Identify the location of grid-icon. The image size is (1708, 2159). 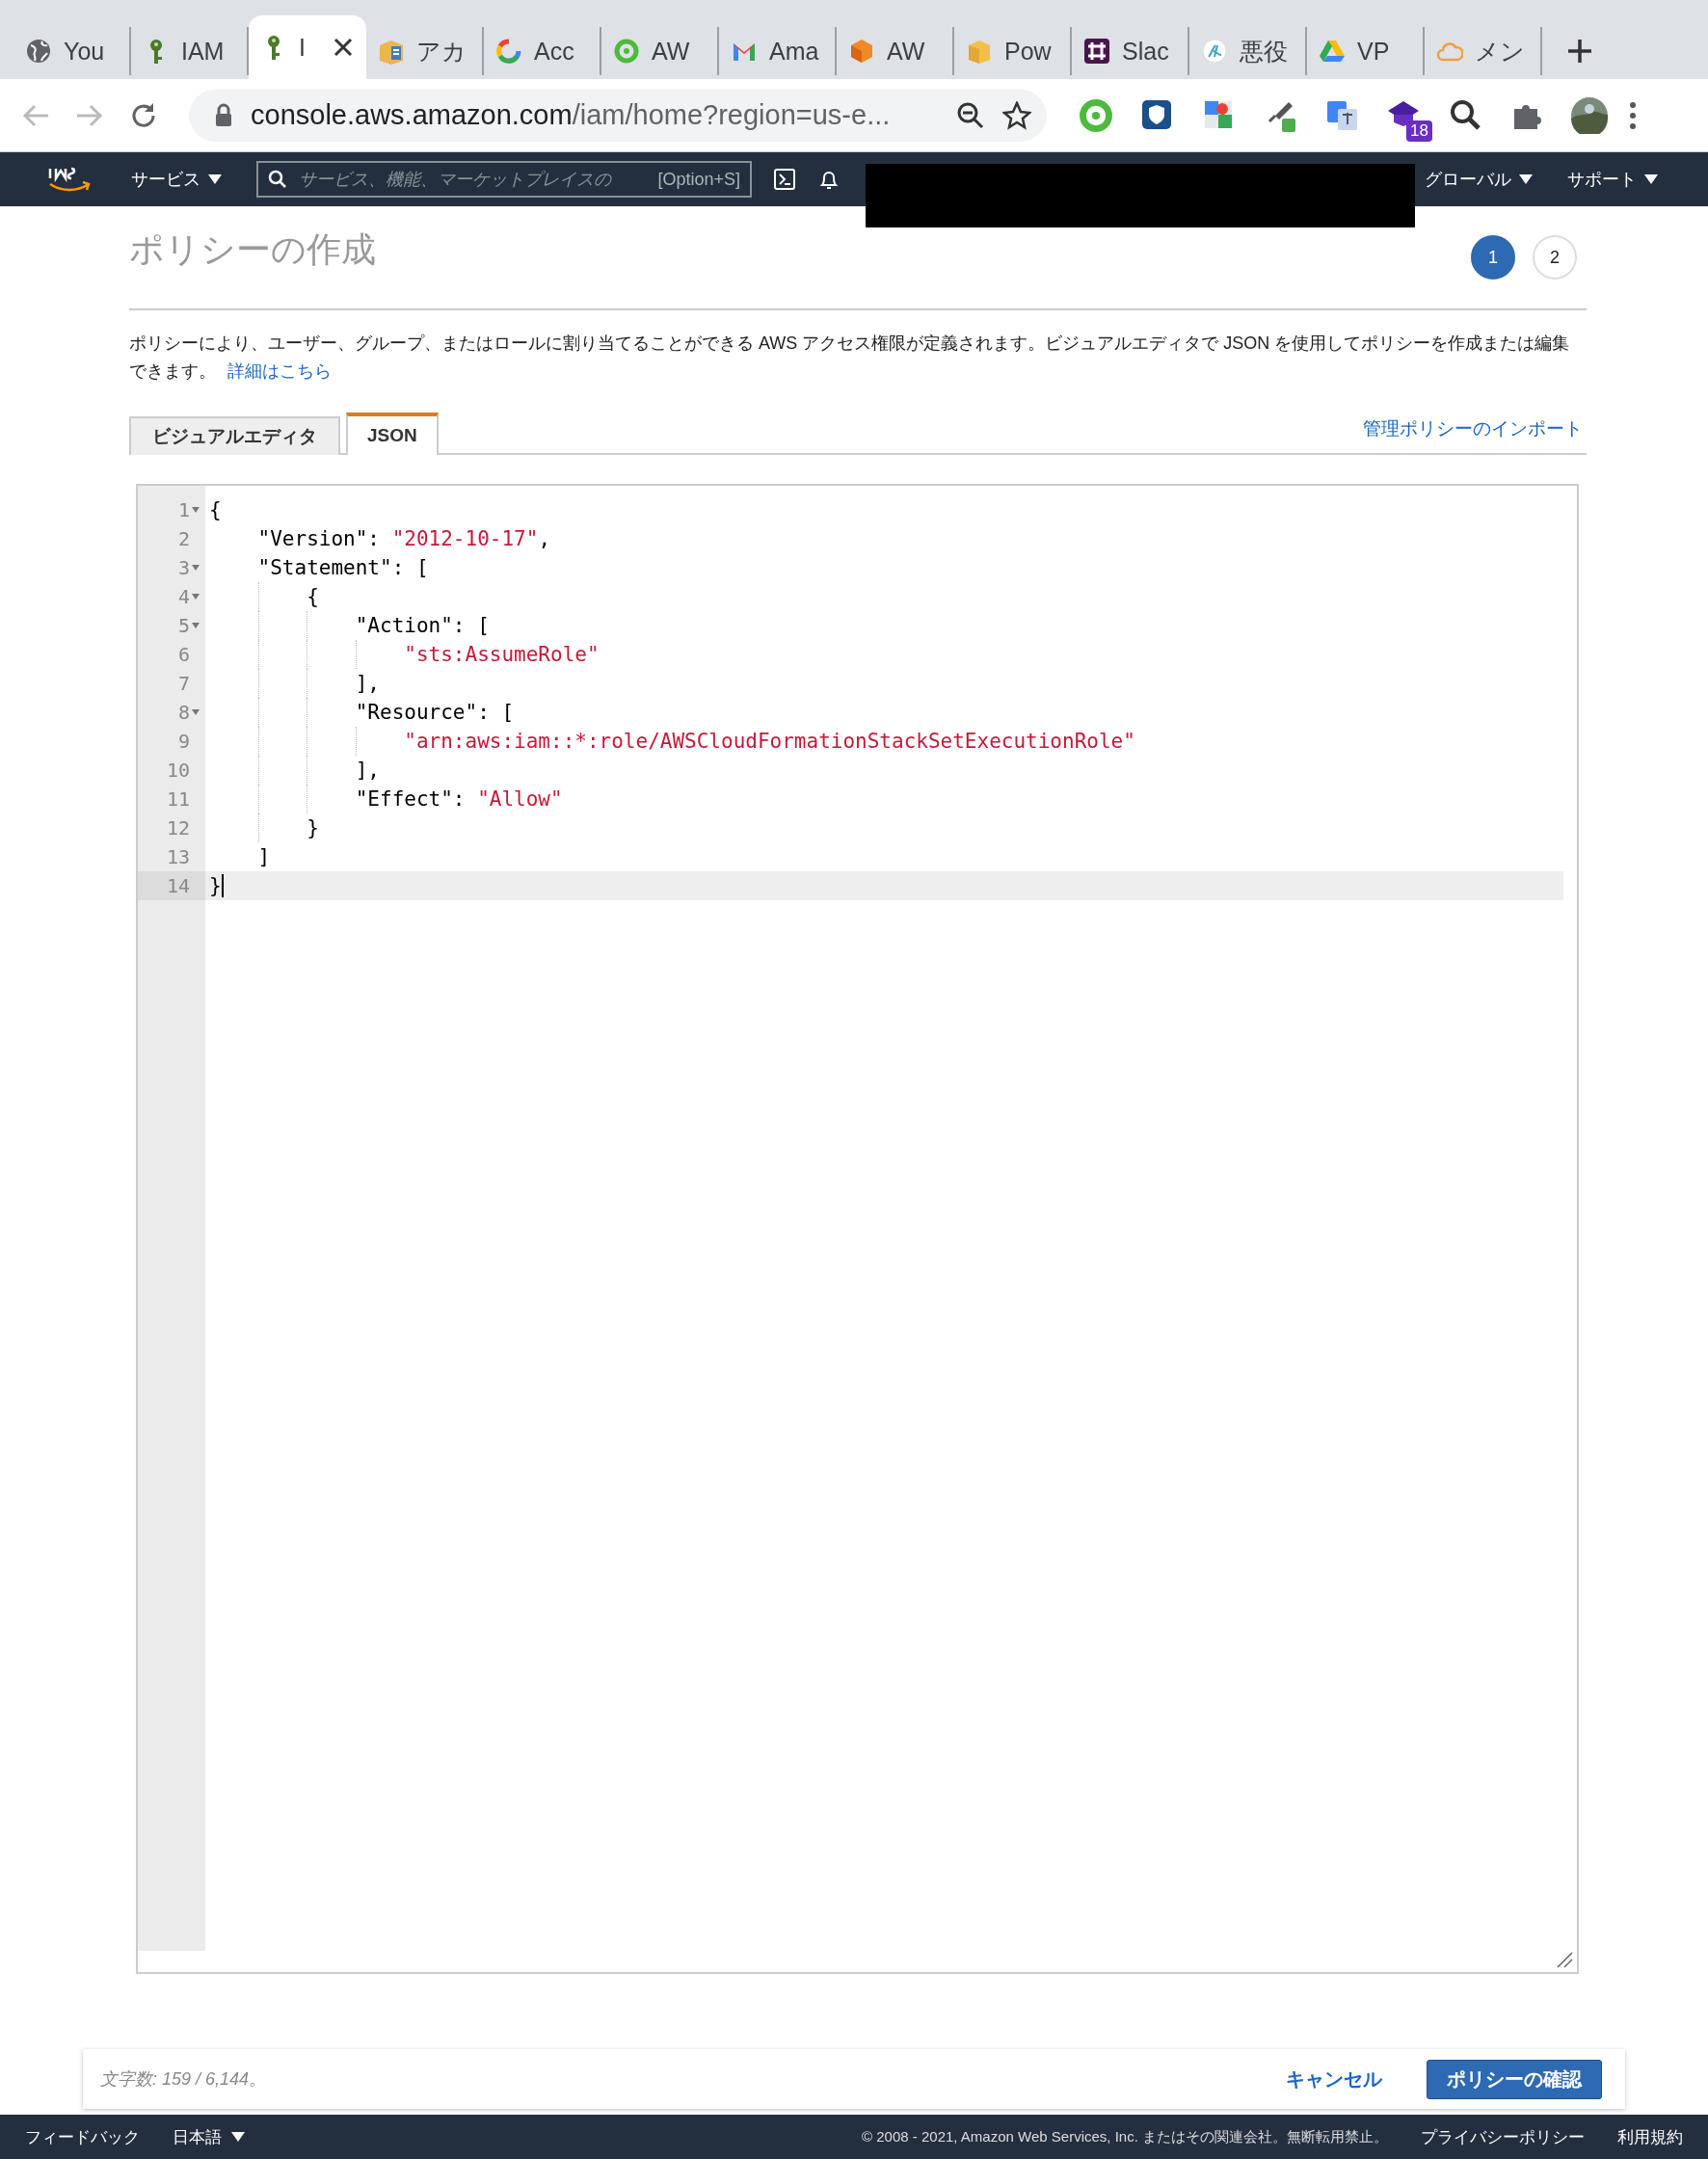
(1096, 51).